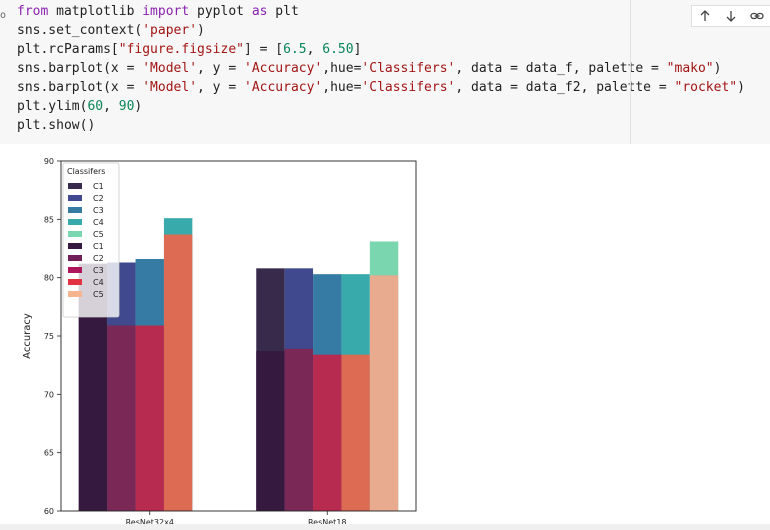  Describe the element at coordinates (630, 72) in the screenshot. I see `cell-divider` at that location.